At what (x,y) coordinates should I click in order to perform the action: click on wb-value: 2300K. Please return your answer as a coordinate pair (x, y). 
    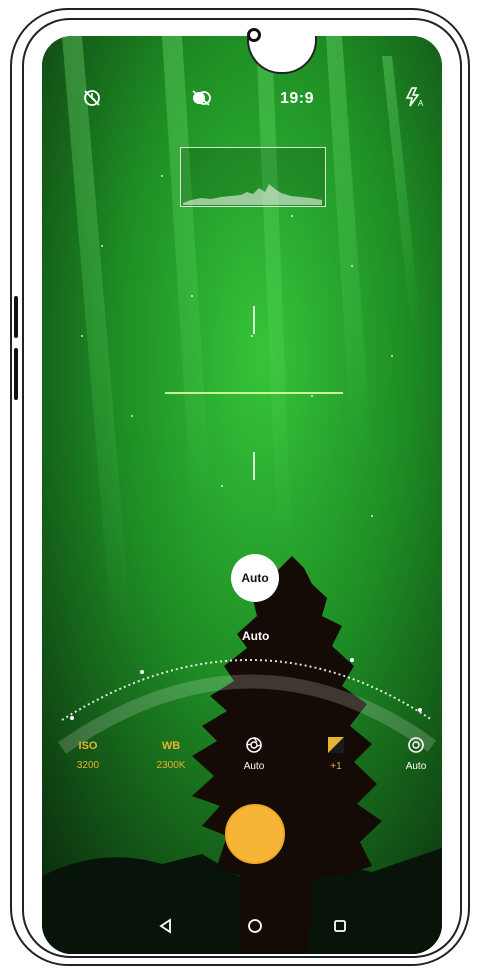
    Looking at the image, I should click on (171, 765).